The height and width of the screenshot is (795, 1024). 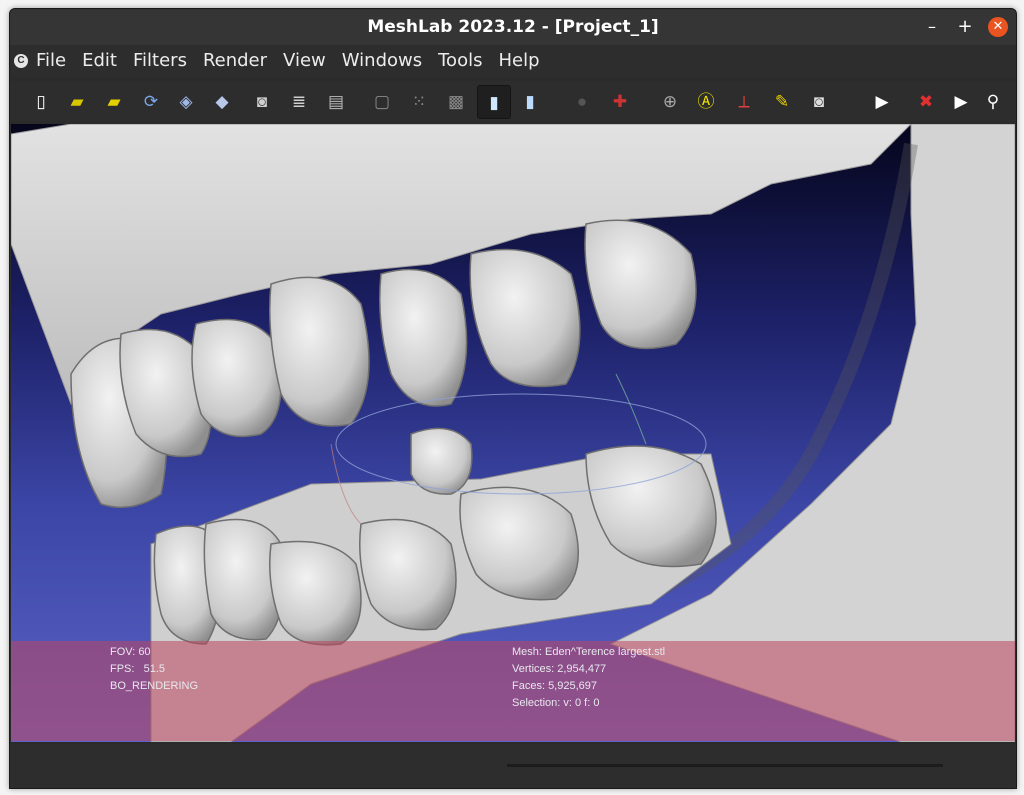 What do you see at coordinates (235, 61) in the screenshot?
I see `menu-render: Render` at bounding box center [235, 61].